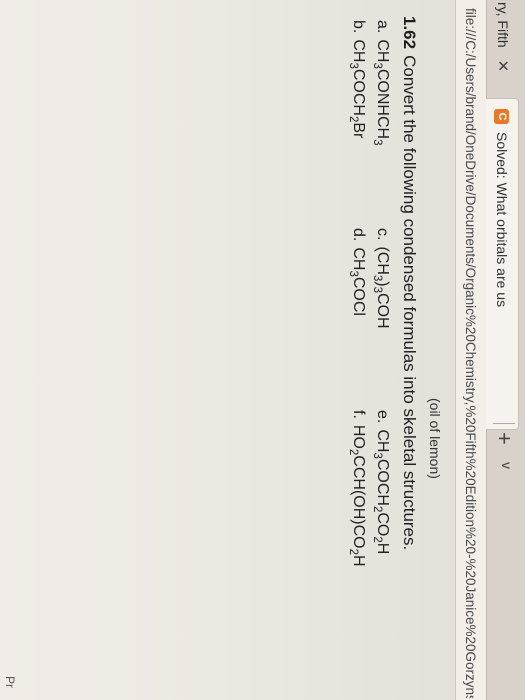 The width and height of the screenshot is (525, 700). What do you see at coordinates (358, 414) in the screenshot?
I see `item-letter: f.` at bounding box center [358, 414].